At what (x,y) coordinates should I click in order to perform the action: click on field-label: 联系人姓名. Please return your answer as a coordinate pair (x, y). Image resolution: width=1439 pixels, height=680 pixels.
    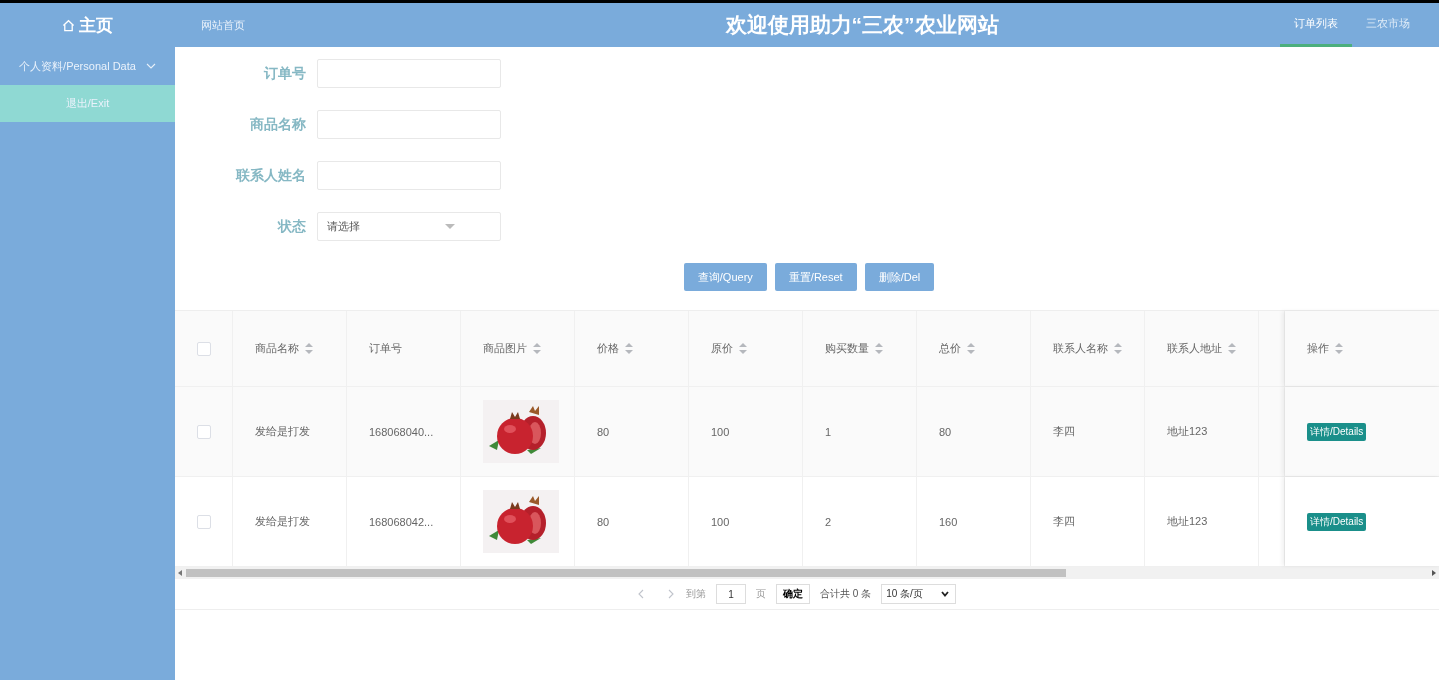
    Looking at the image, I should click on (270, 175).